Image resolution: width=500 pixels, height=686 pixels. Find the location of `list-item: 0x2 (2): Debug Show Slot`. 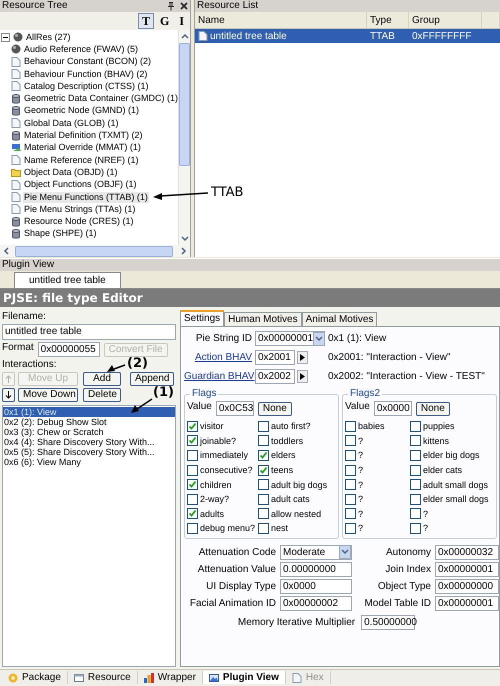

list-item: 0x2 (2): Debug Show Slot is located at coordinates (89, 422).